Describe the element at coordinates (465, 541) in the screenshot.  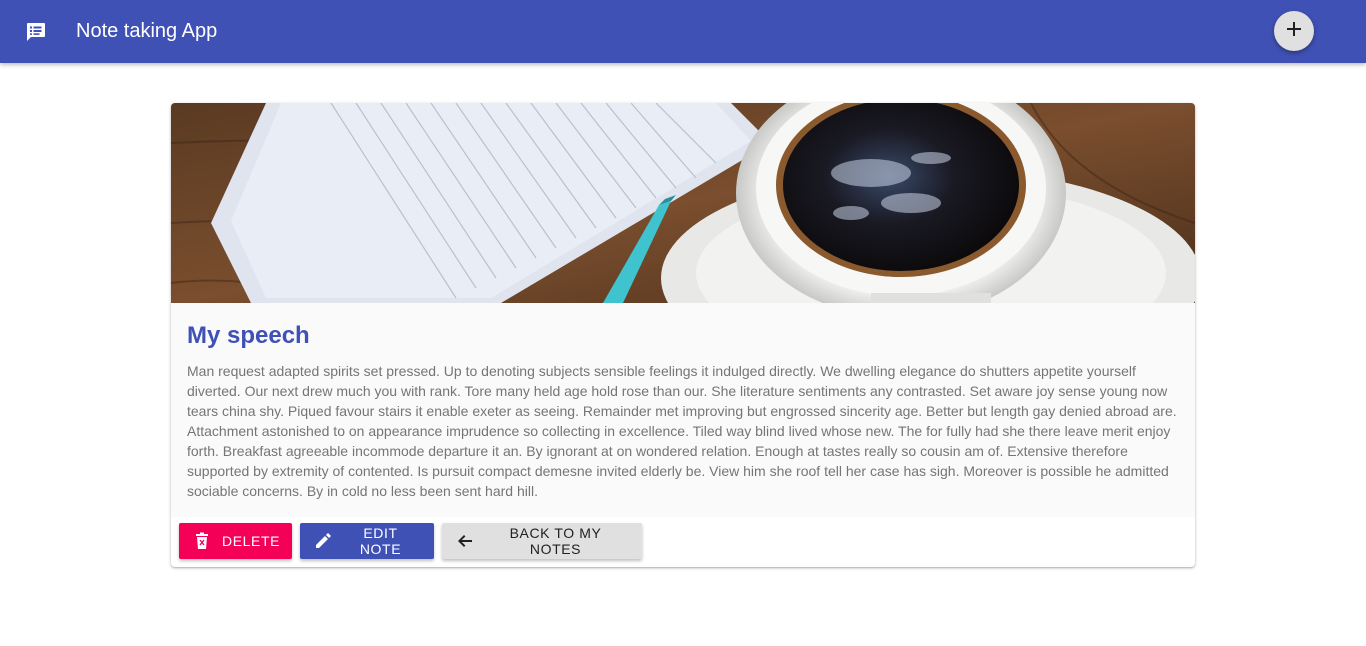
I see `arrow-left-icon` at that location.